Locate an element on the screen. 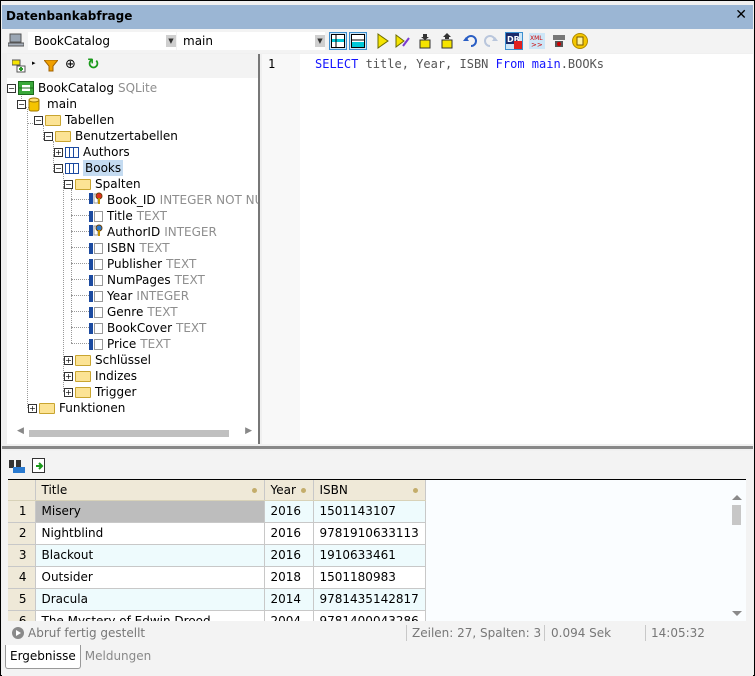 This screenshot has width=755, height=676. tree-node-functions-folder: + Funktionen is located at coordinates (76, 408).